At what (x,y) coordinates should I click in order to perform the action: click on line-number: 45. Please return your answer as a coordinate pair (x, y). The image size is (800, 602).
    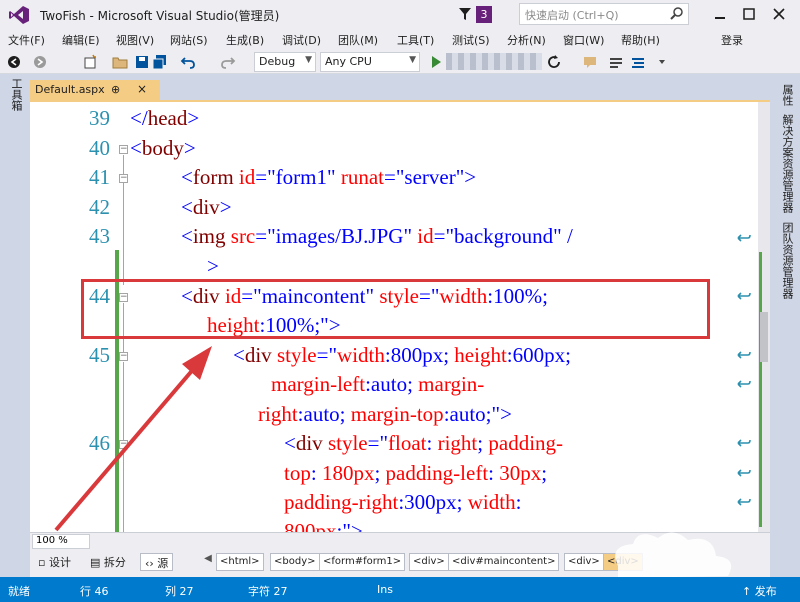
    Looking at the image, I should click on (99, 355).